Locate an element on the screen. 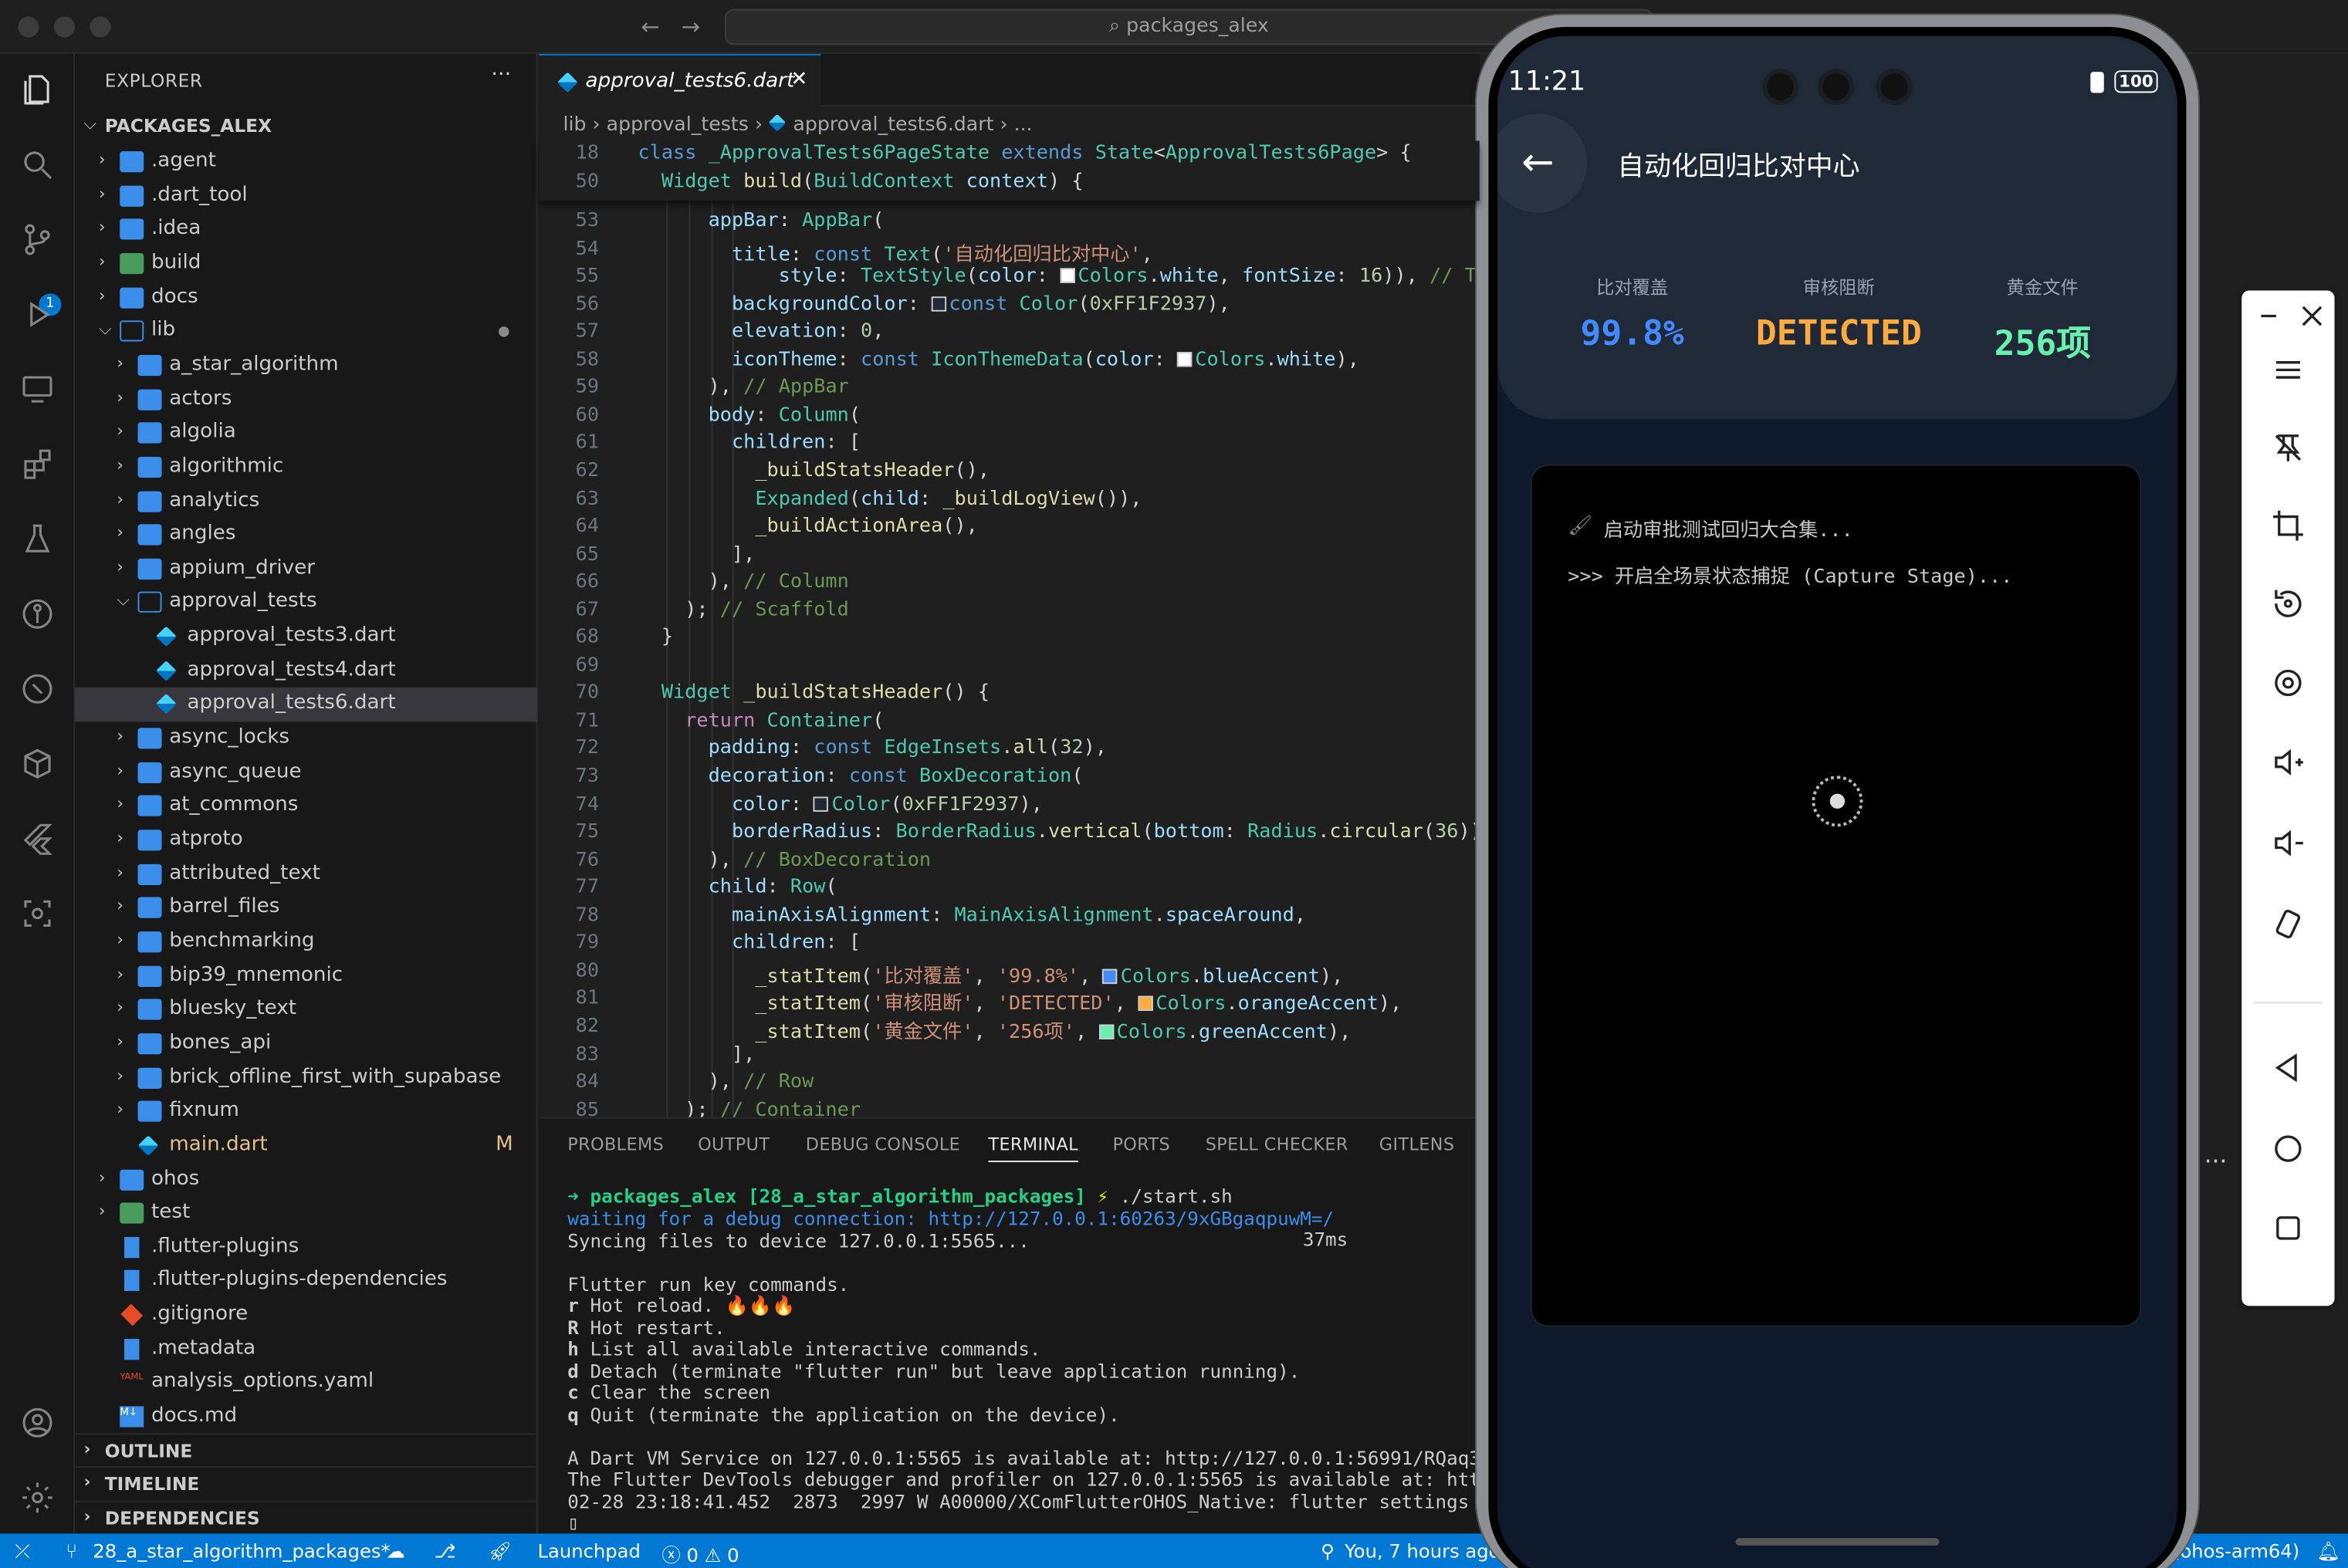 The height and width of the screenshot is (1568, 2348). rotate-device-icon is located at coordinates (2287, 923).